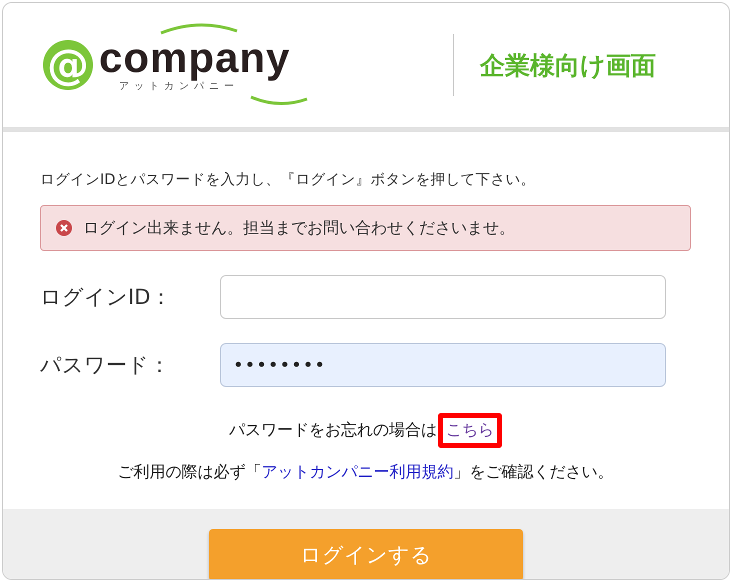 The height and width of the screenshot is (582, 732). What do you see at coordinates (288, 180) in the screenshot?
I see `instruction-text: ログインIDとパスワードを入力し、『ログイン』ボタンを押して下さい。` at bounding box center [288, 180].